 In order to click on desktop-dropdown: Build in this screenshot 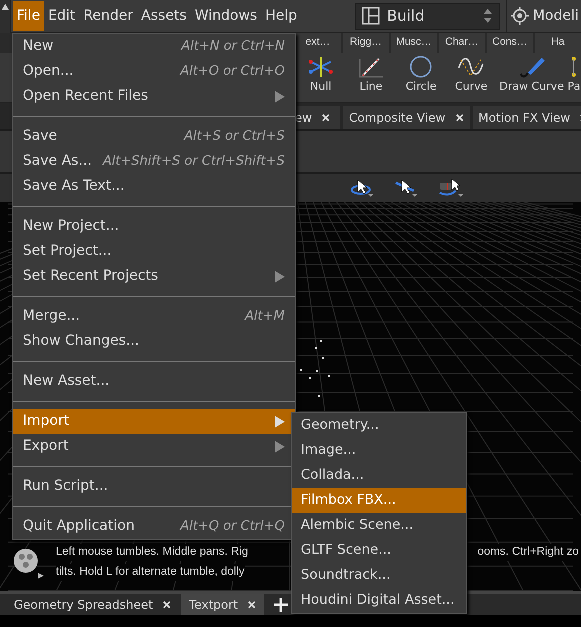, I will do `click(427, 16)`.